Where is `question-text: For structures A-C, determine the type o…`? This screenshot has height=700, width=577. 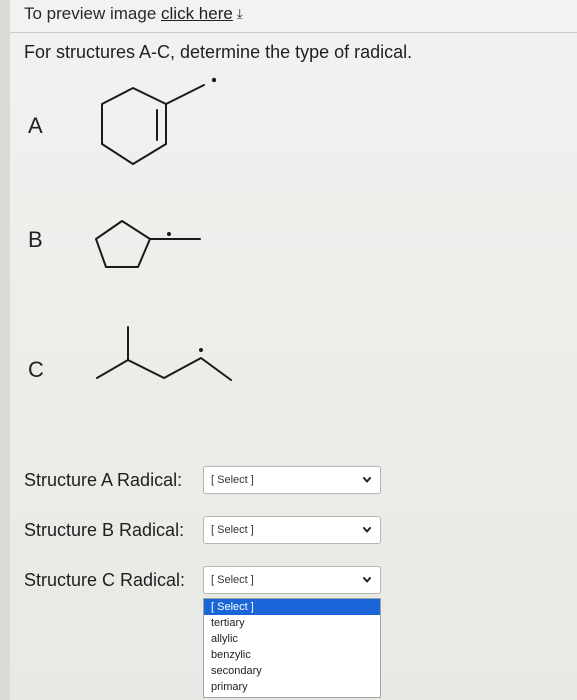 question-text: For structures A-C, determine the type o… is located at coordinates (218, 52).